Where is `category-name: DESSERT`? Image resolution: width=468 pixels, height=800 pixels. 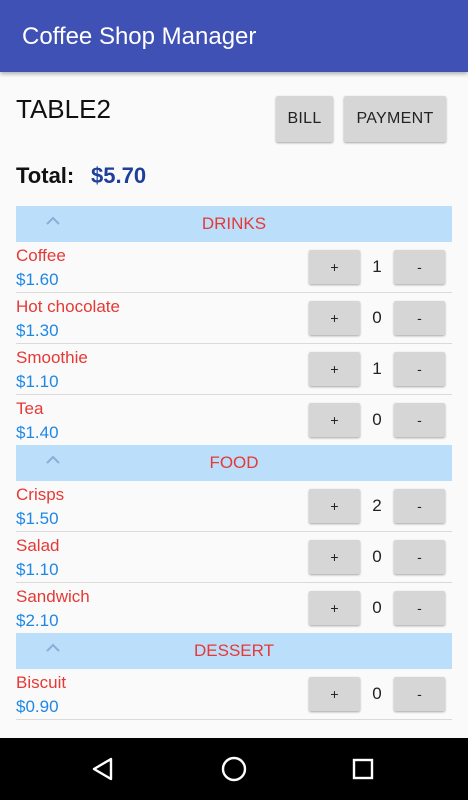 category-name: DESSERT is located at coordinates (234, 650).